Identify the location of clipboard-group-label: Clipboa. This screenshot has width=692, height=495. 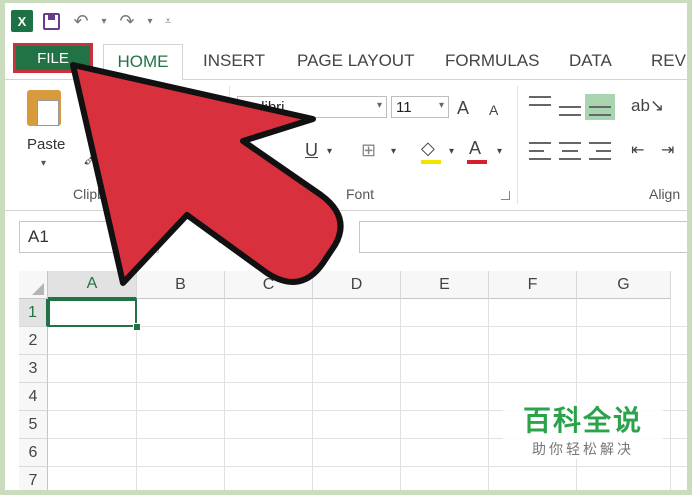
(97, 194).